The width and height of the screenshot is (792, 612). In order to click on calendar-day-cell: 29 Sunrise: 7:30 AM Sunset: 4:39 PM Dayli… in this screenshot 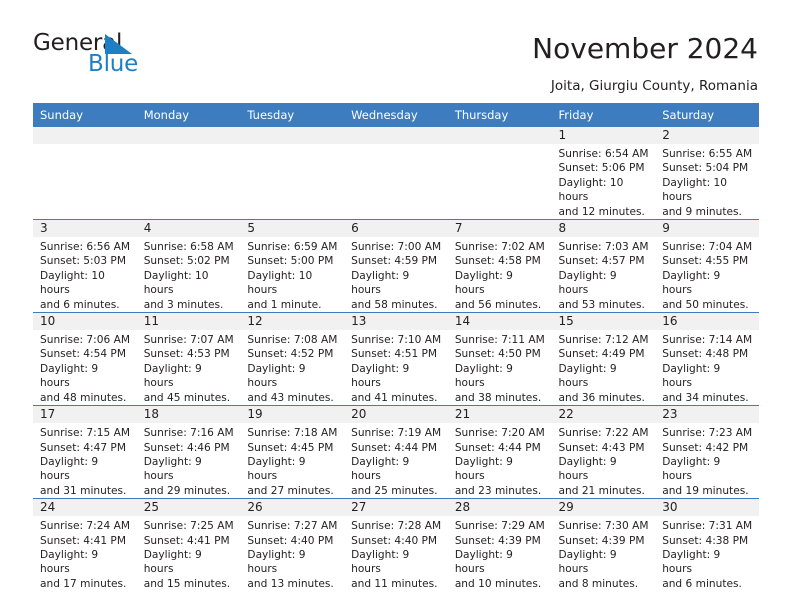, I will do `click(603, 545)`.